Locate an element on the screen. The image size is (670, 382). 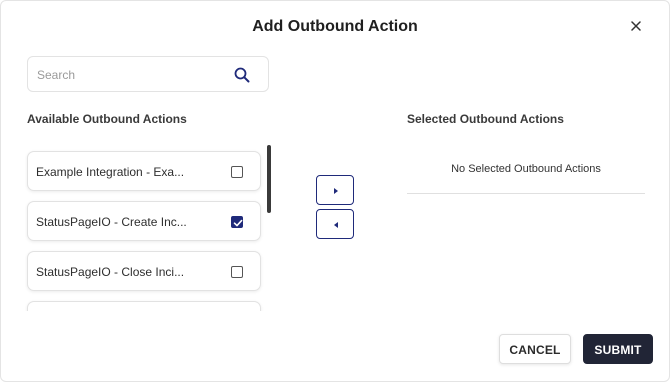
cancel-button: CANCEL is located at coordinates (535, 349).